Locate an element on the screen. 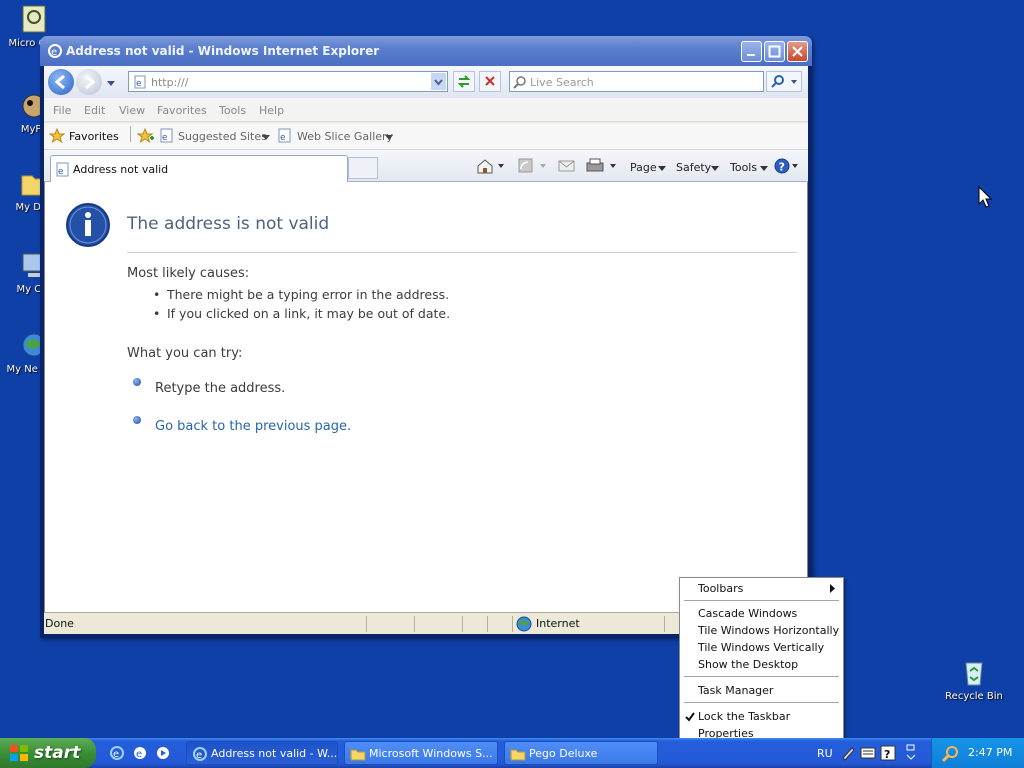  arrow-left-icon is located at coordinates (59, 82).